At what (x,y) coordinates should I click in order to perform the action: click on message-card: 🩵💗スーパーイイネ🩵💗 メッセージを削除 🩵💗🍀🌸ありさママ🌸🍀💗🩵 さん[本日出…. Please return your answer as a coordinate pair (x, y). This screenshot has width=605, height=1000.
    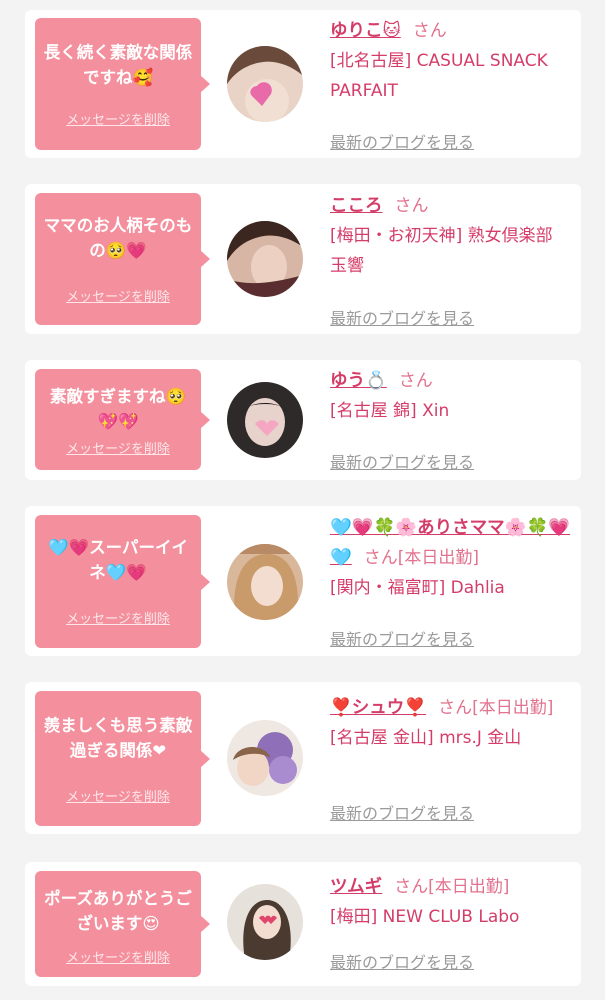
    Looking at the image, I should click on (303, 581).